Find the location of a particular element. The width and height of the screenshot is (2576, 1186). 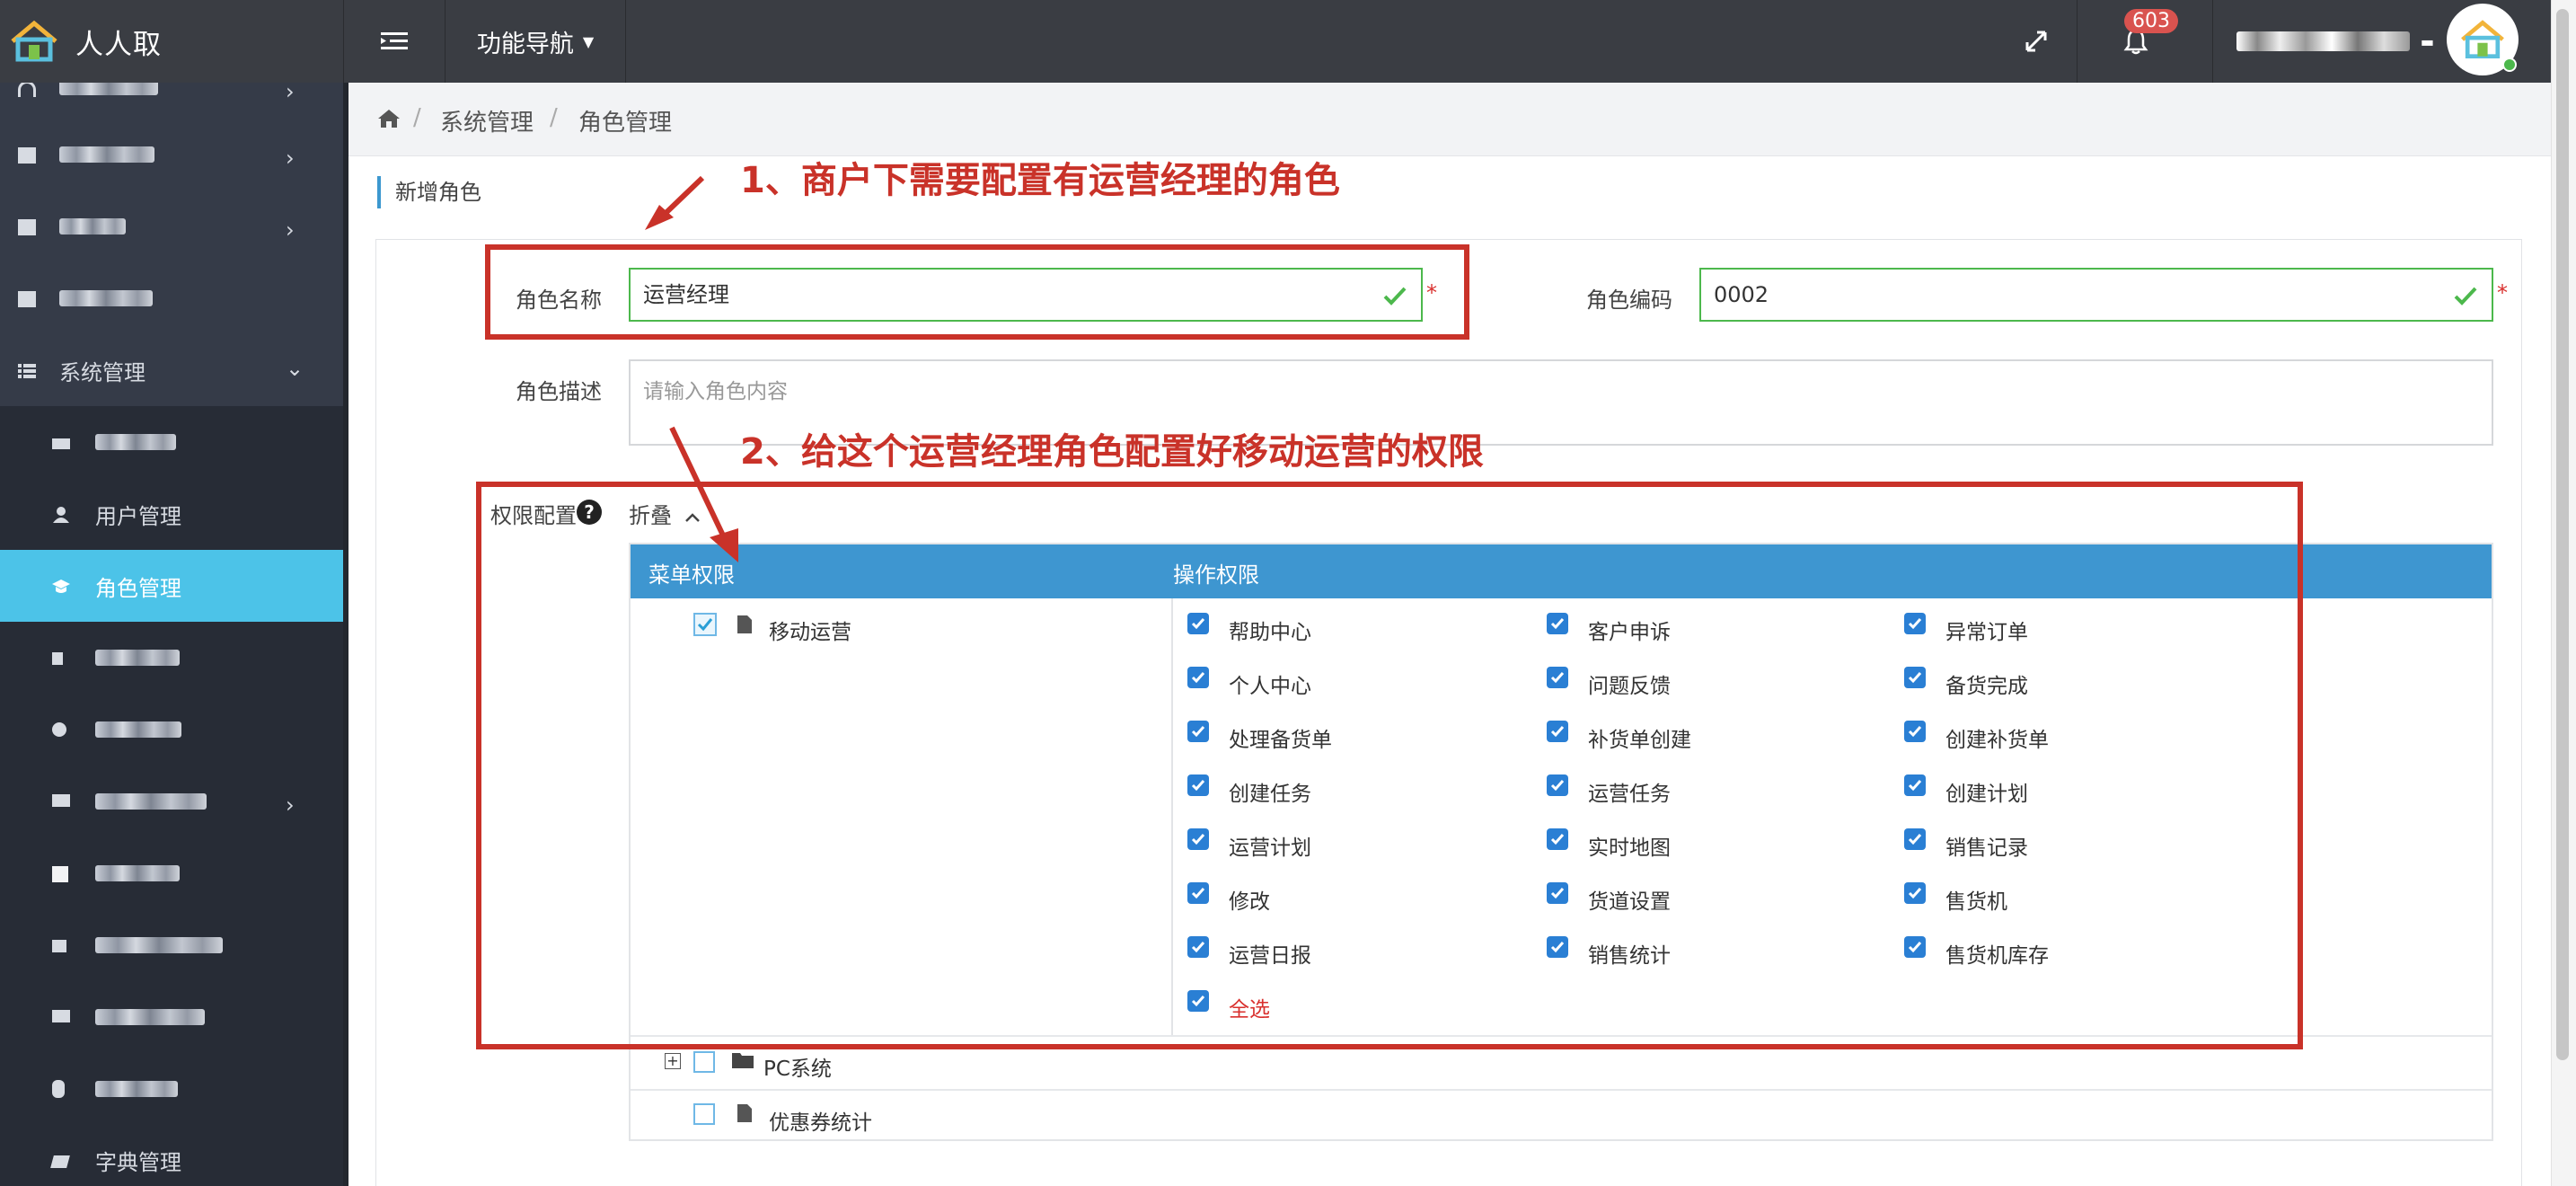

sidebar-item-redacted-1: › is located at coordinates (171, 154).